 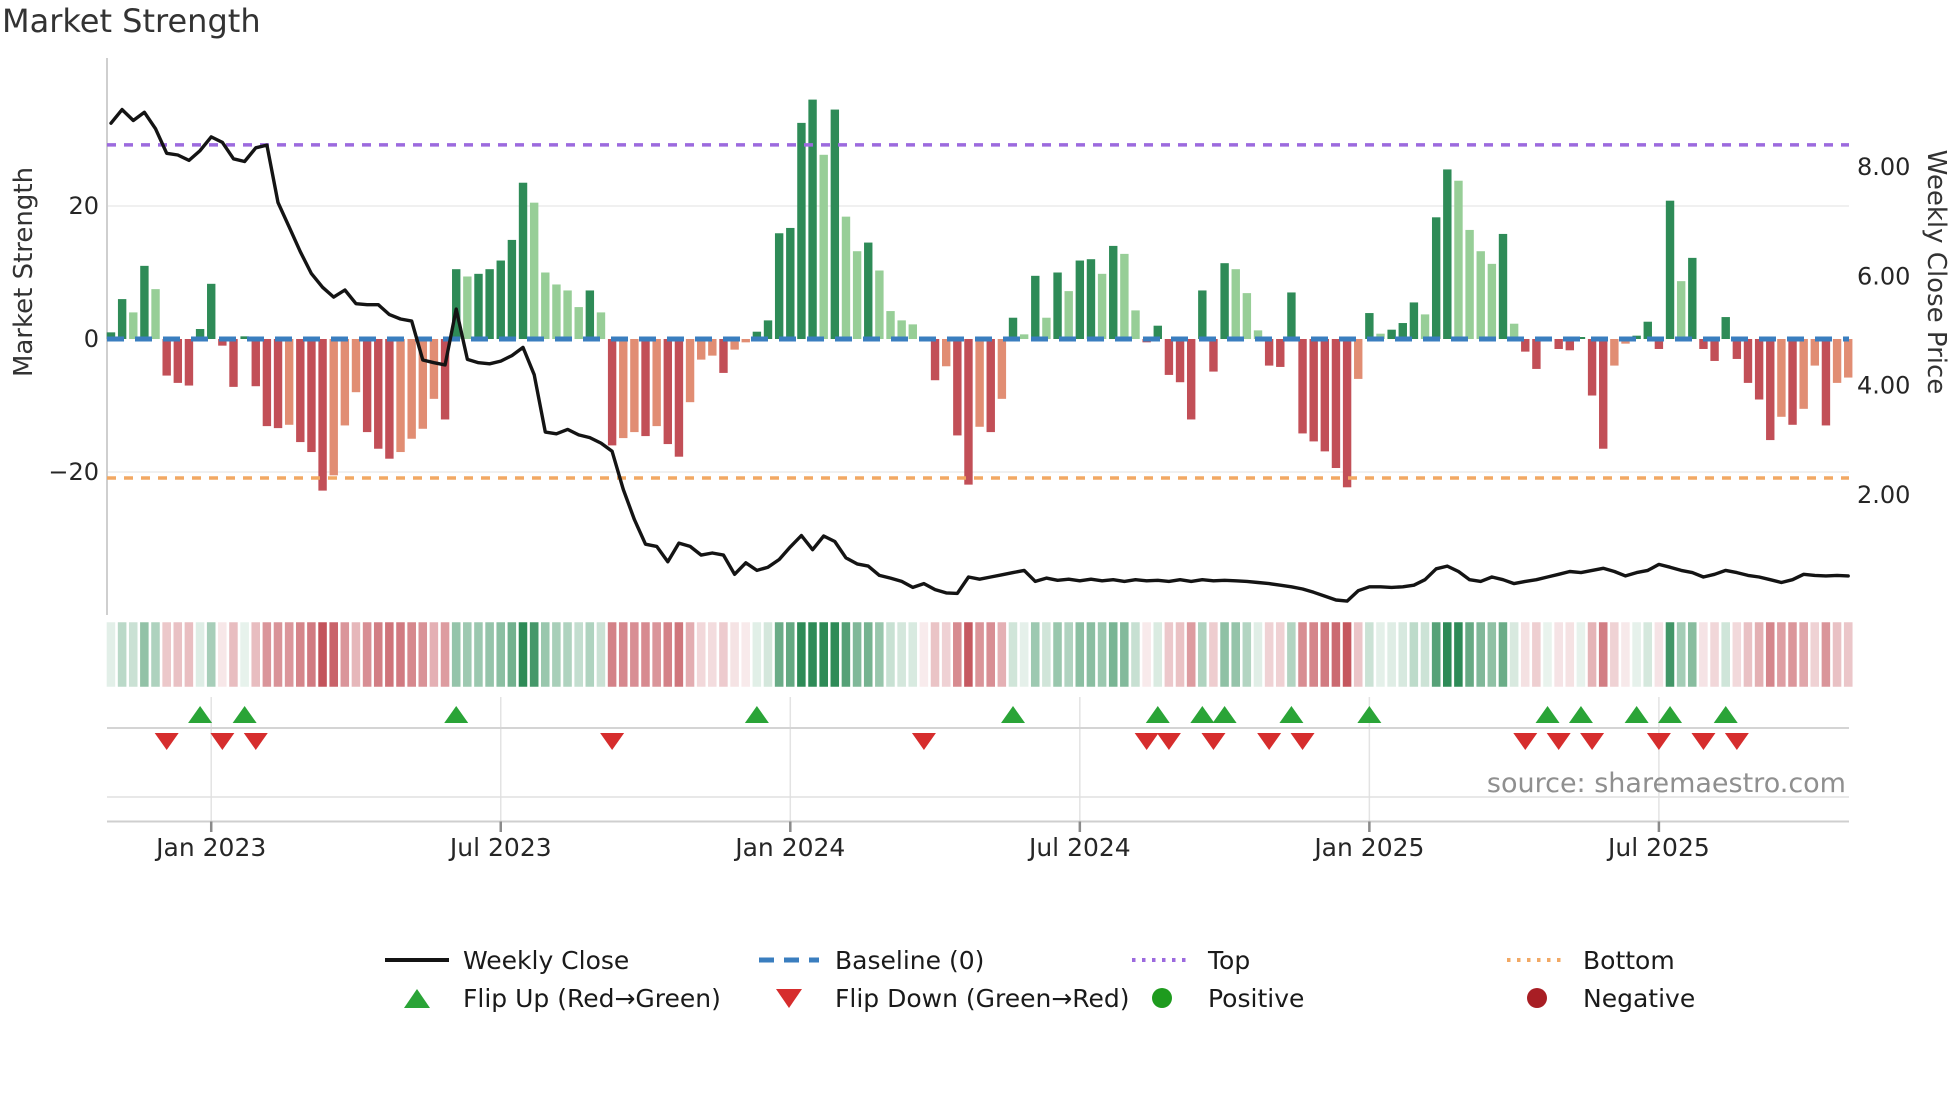 I want to click on left-axis-tick: −20, so click(x=73, y=472).